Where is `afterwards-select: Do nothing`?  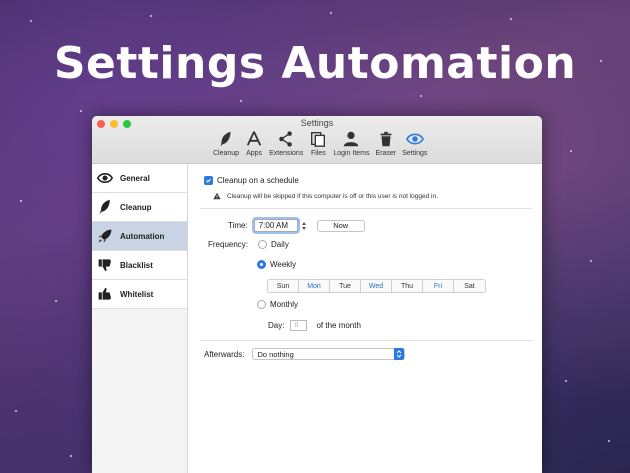
afterwards-select: Do nothing is located at coordinates (329, 354).